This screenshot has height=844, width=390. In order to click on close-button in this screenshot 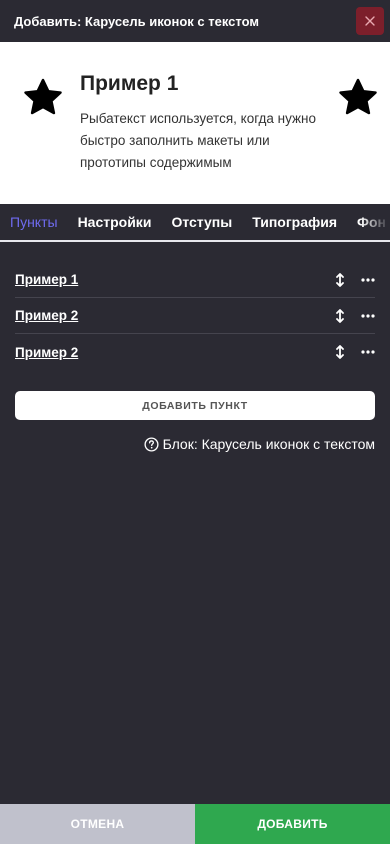, I will do `click(370, 21)`.